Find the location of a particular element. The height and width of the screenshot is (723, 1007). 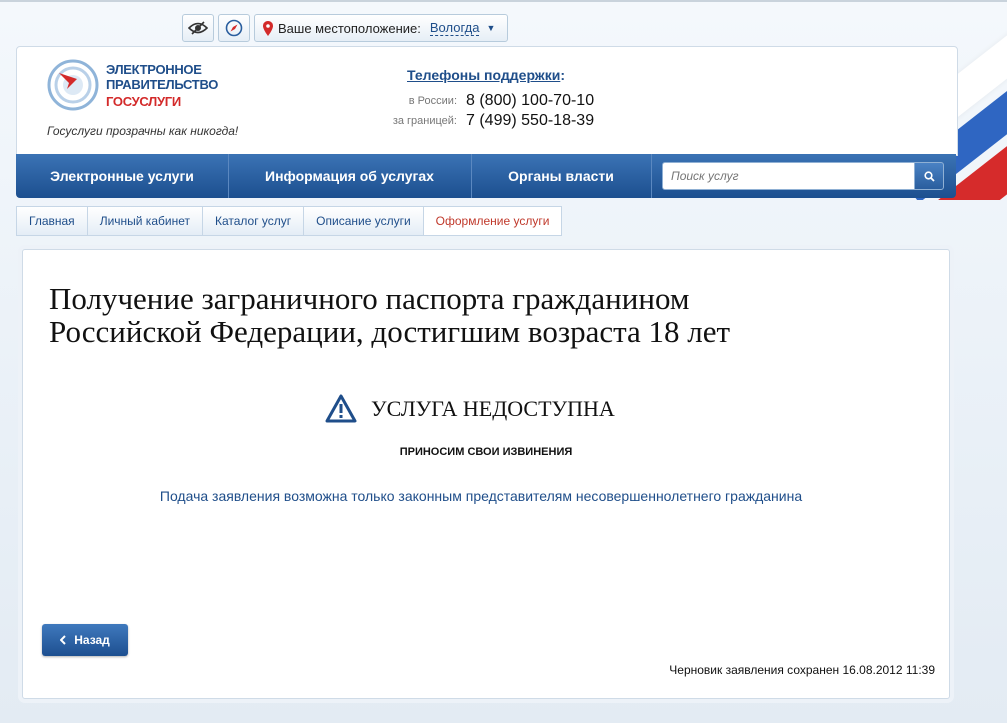

navigator-button is located at coordinates (234, 28).